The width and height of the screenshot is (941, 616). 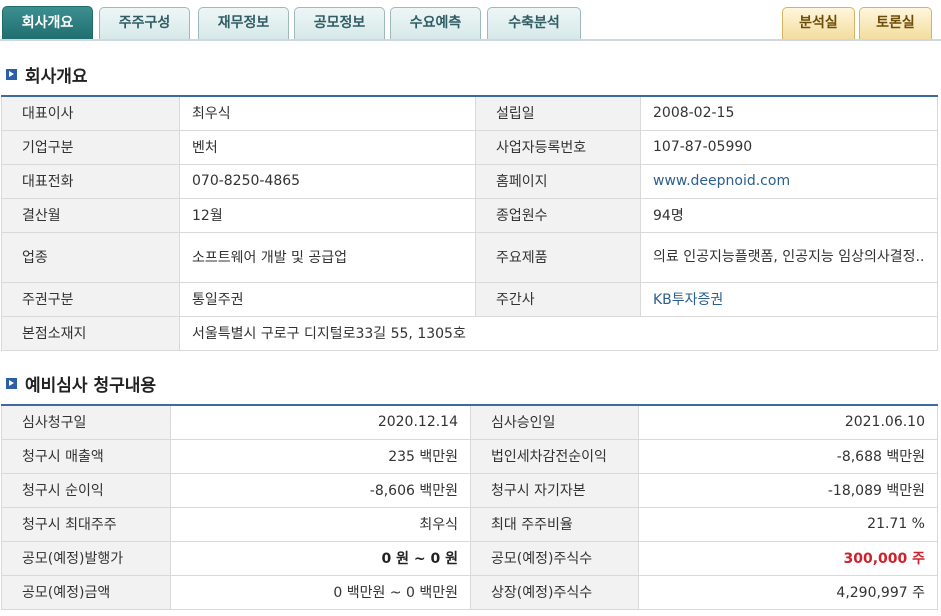 I want to click on value-listed-shares: 4,290,997 주, so click(x=788, y=592).